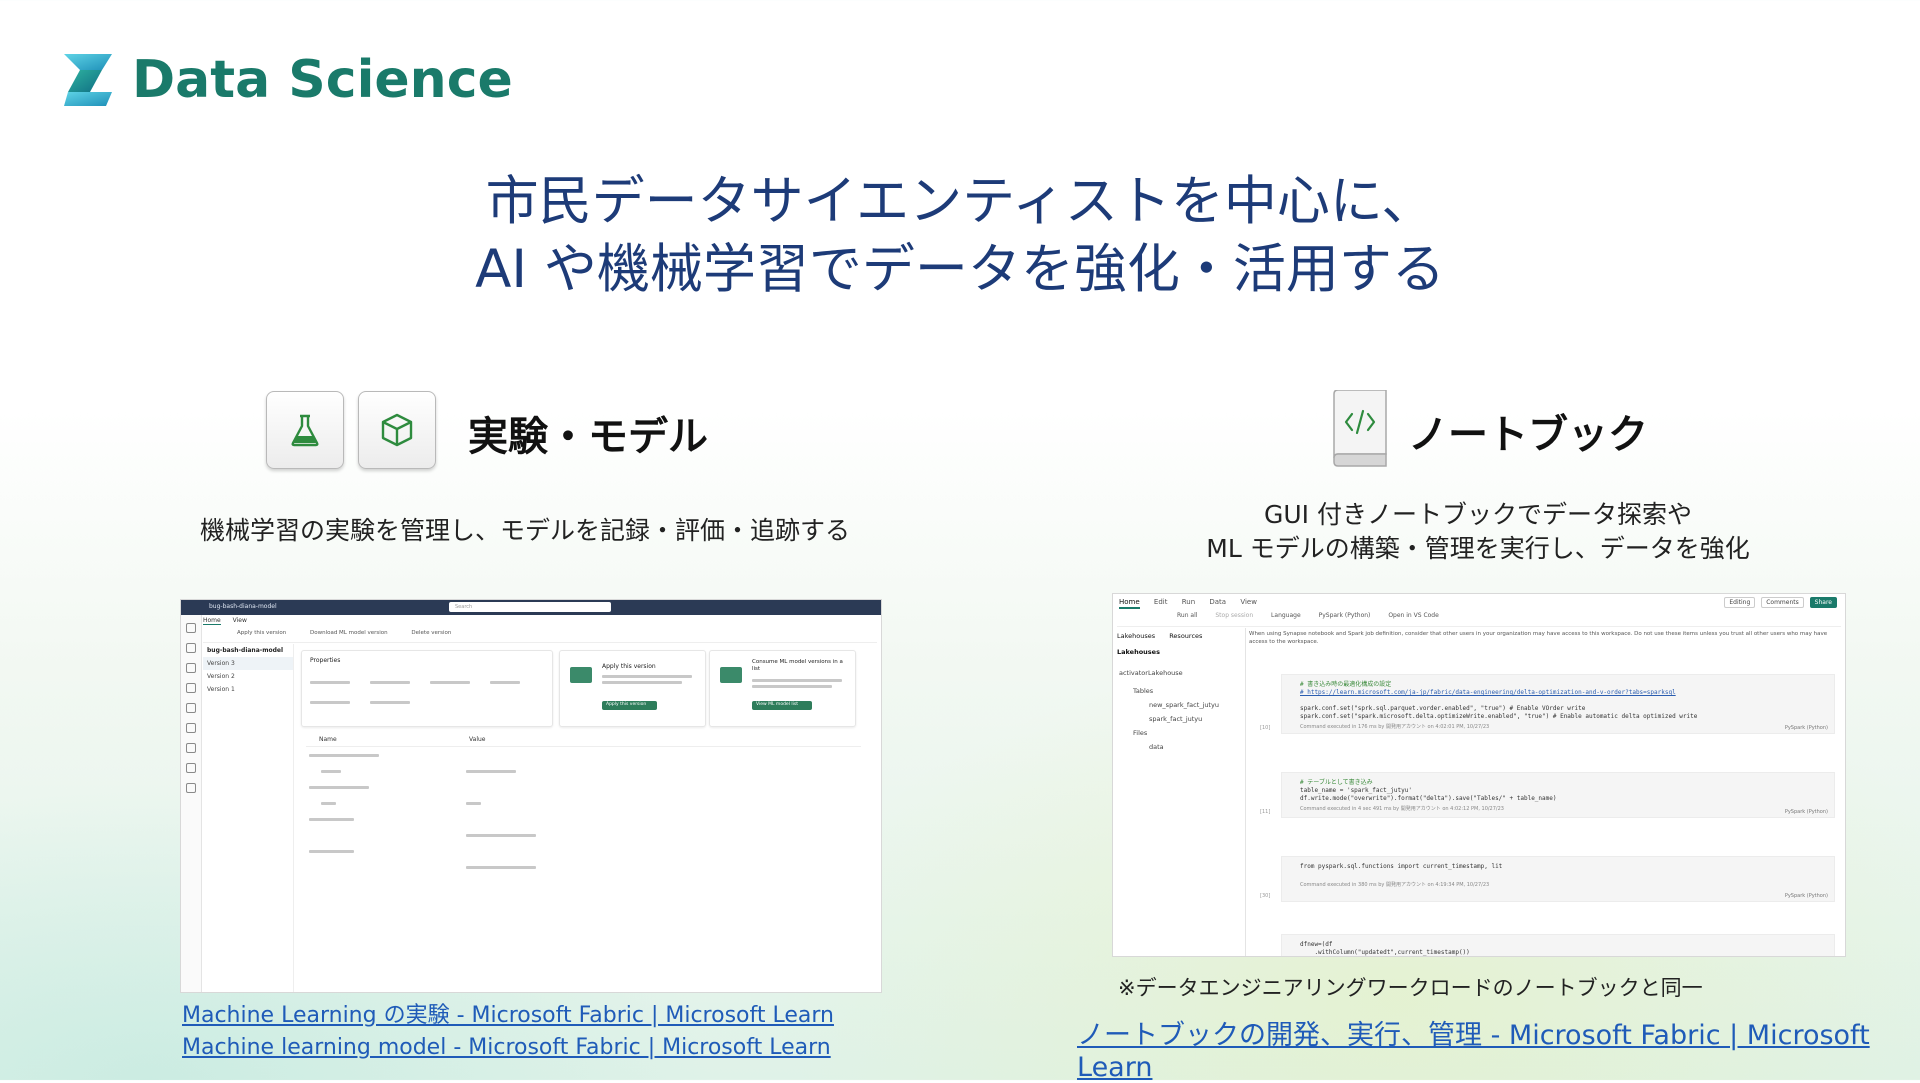  I want to click on nb-menu-home: Home, so click(1129, 603).